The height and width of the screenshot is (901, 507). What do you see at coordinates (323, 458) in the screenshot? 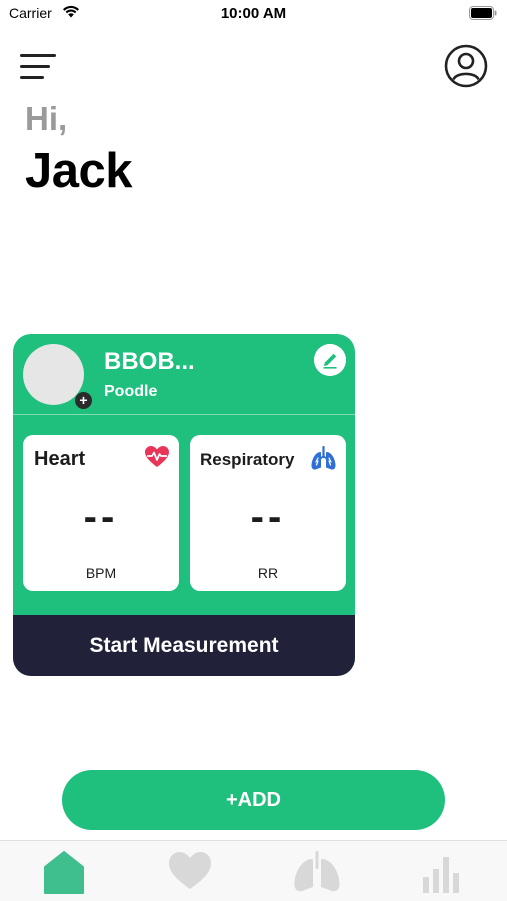
I see `lungs-icon` at bounding box center [323, 458].